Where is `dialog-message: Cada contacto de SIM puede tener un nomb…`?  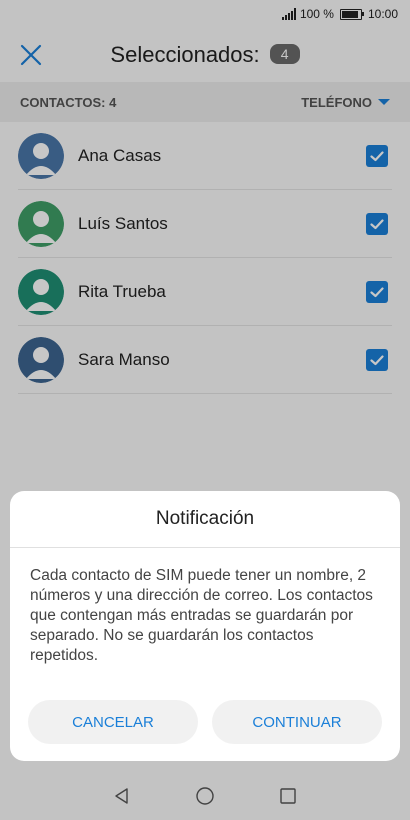 dialog-message: Cada contacto de SIM puede tener un nomb… is located at coordinates (201, 615).